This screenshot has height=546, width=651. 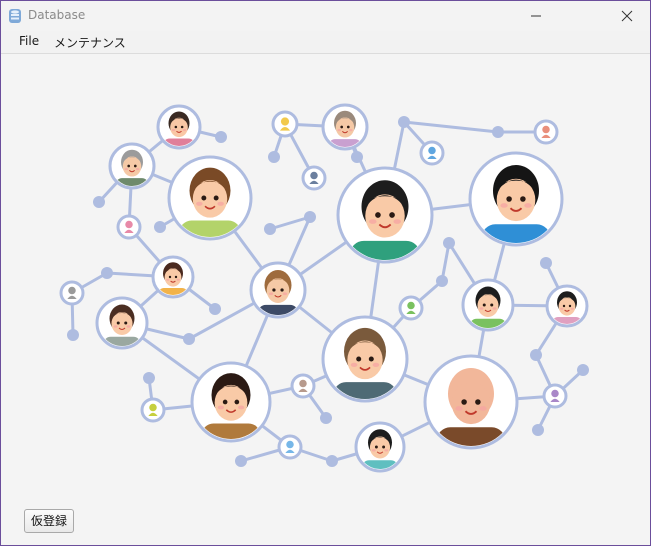 I want to click on provisional-register-button: 仮登録, so click(x=49, y=521).